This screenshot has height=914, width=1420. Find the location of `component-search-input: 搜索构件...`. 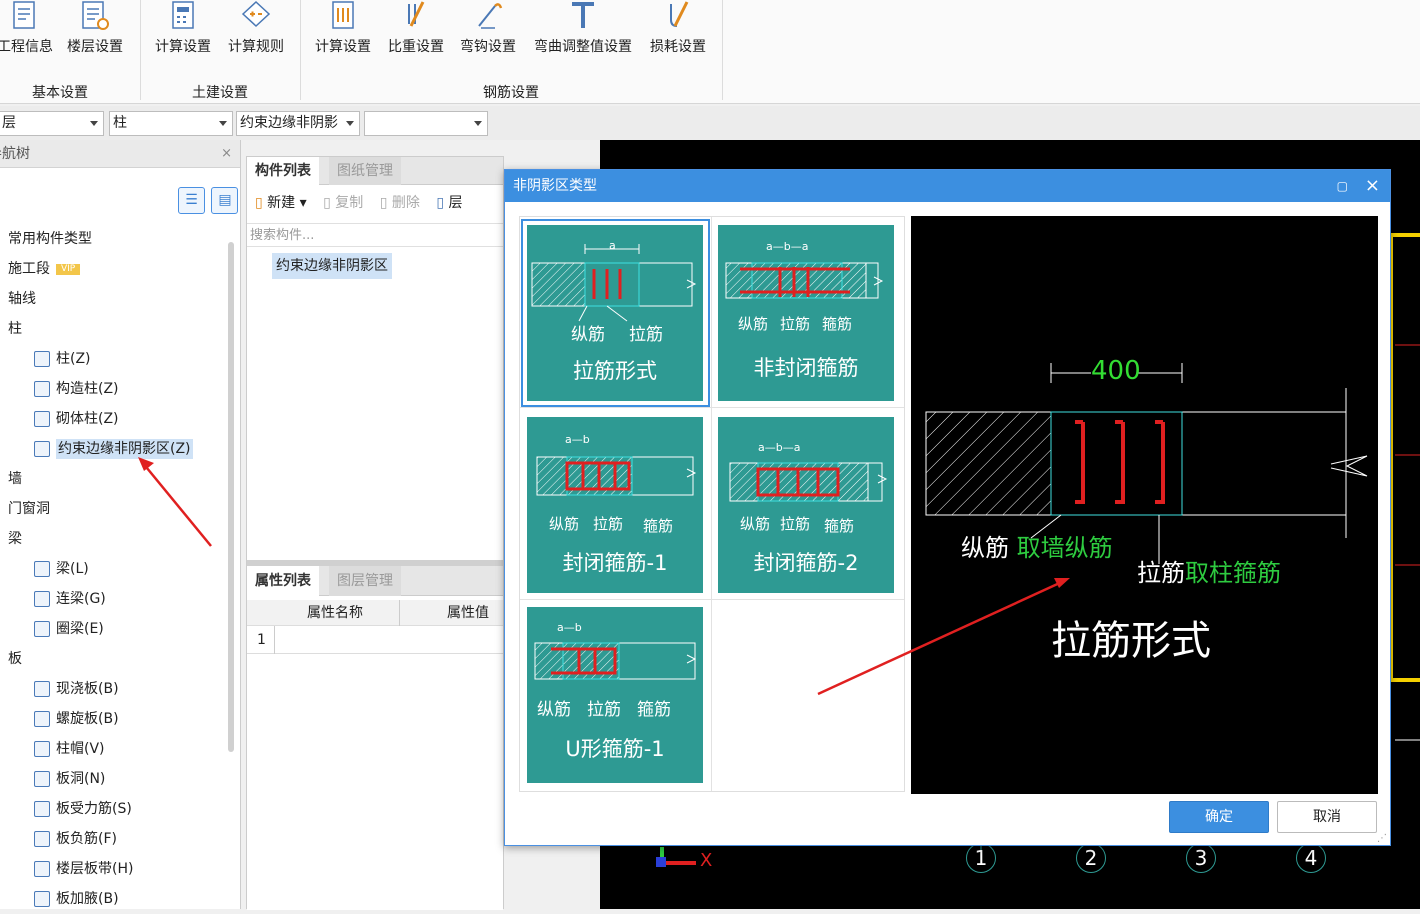

component-search-input: 搜索构件... is located at coordinates (375, 235).